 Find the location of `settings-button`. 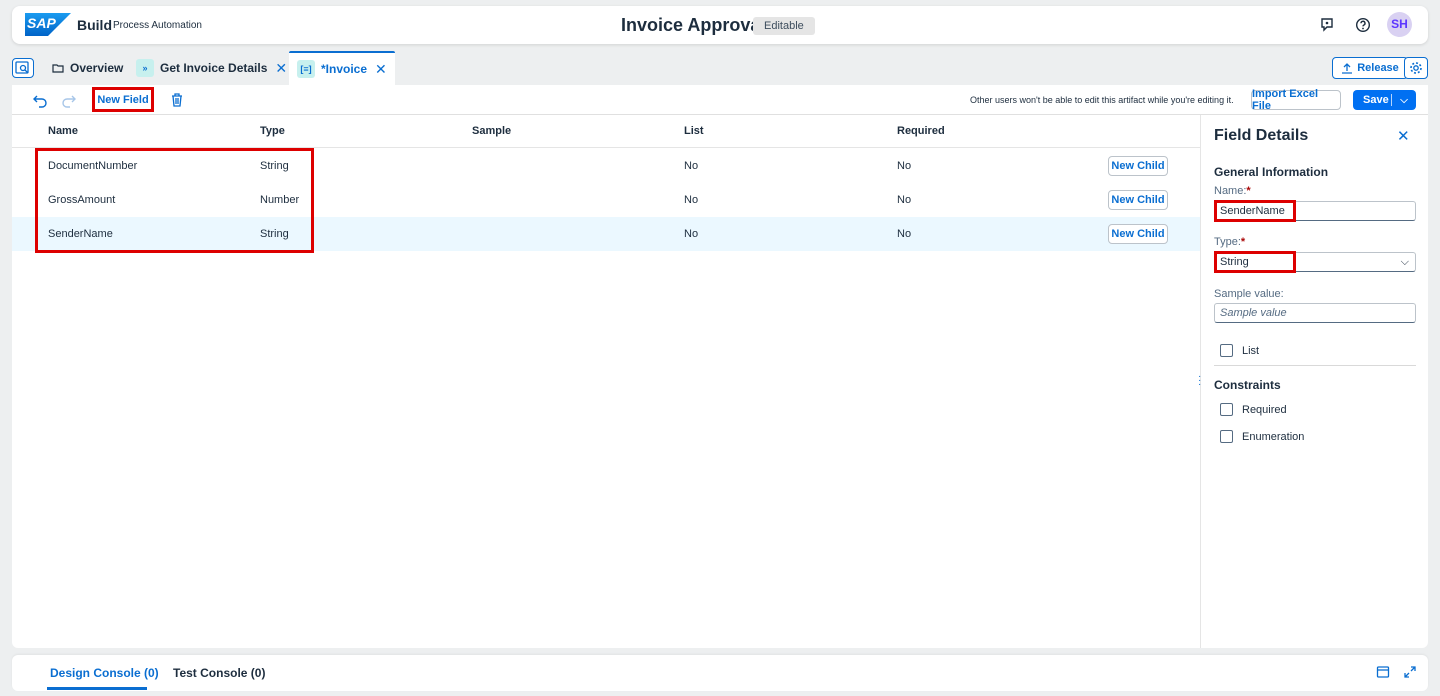

settings-button is located at coordinates (1416, 68).